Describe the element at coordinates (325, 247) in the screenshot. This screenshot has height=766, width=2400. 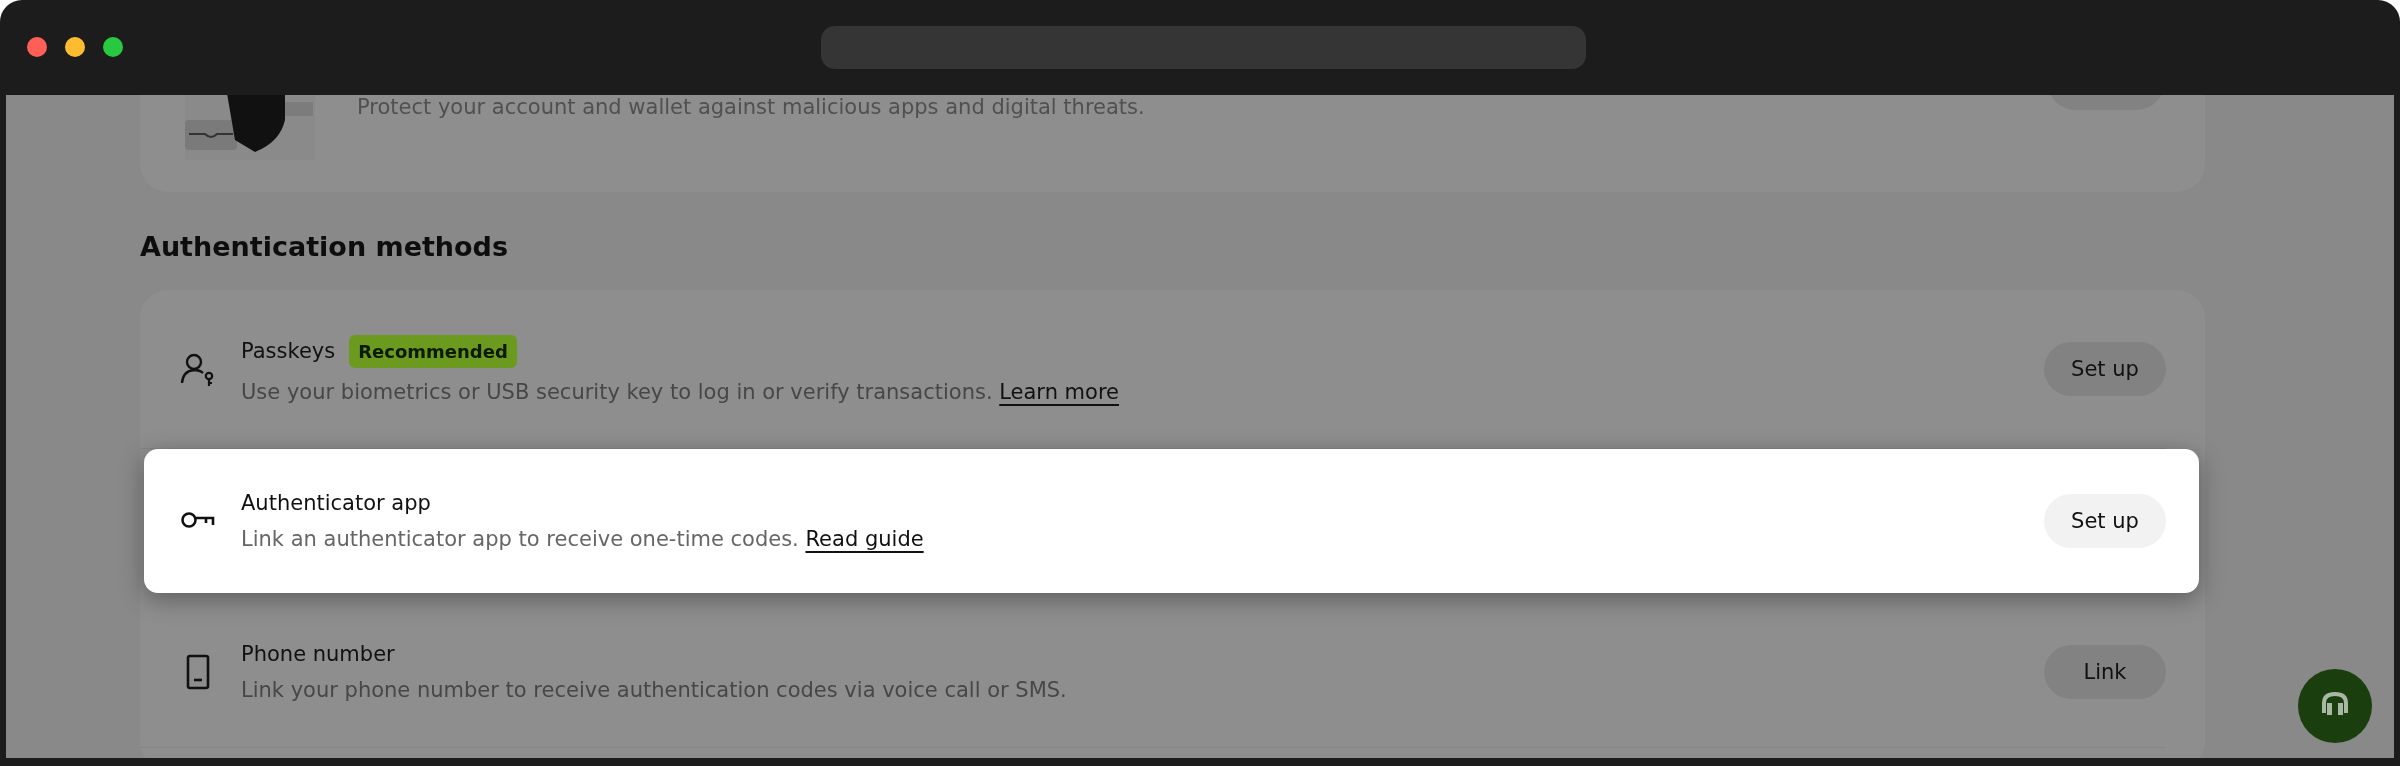
I see `section-heading: Authentication methods` at that location.